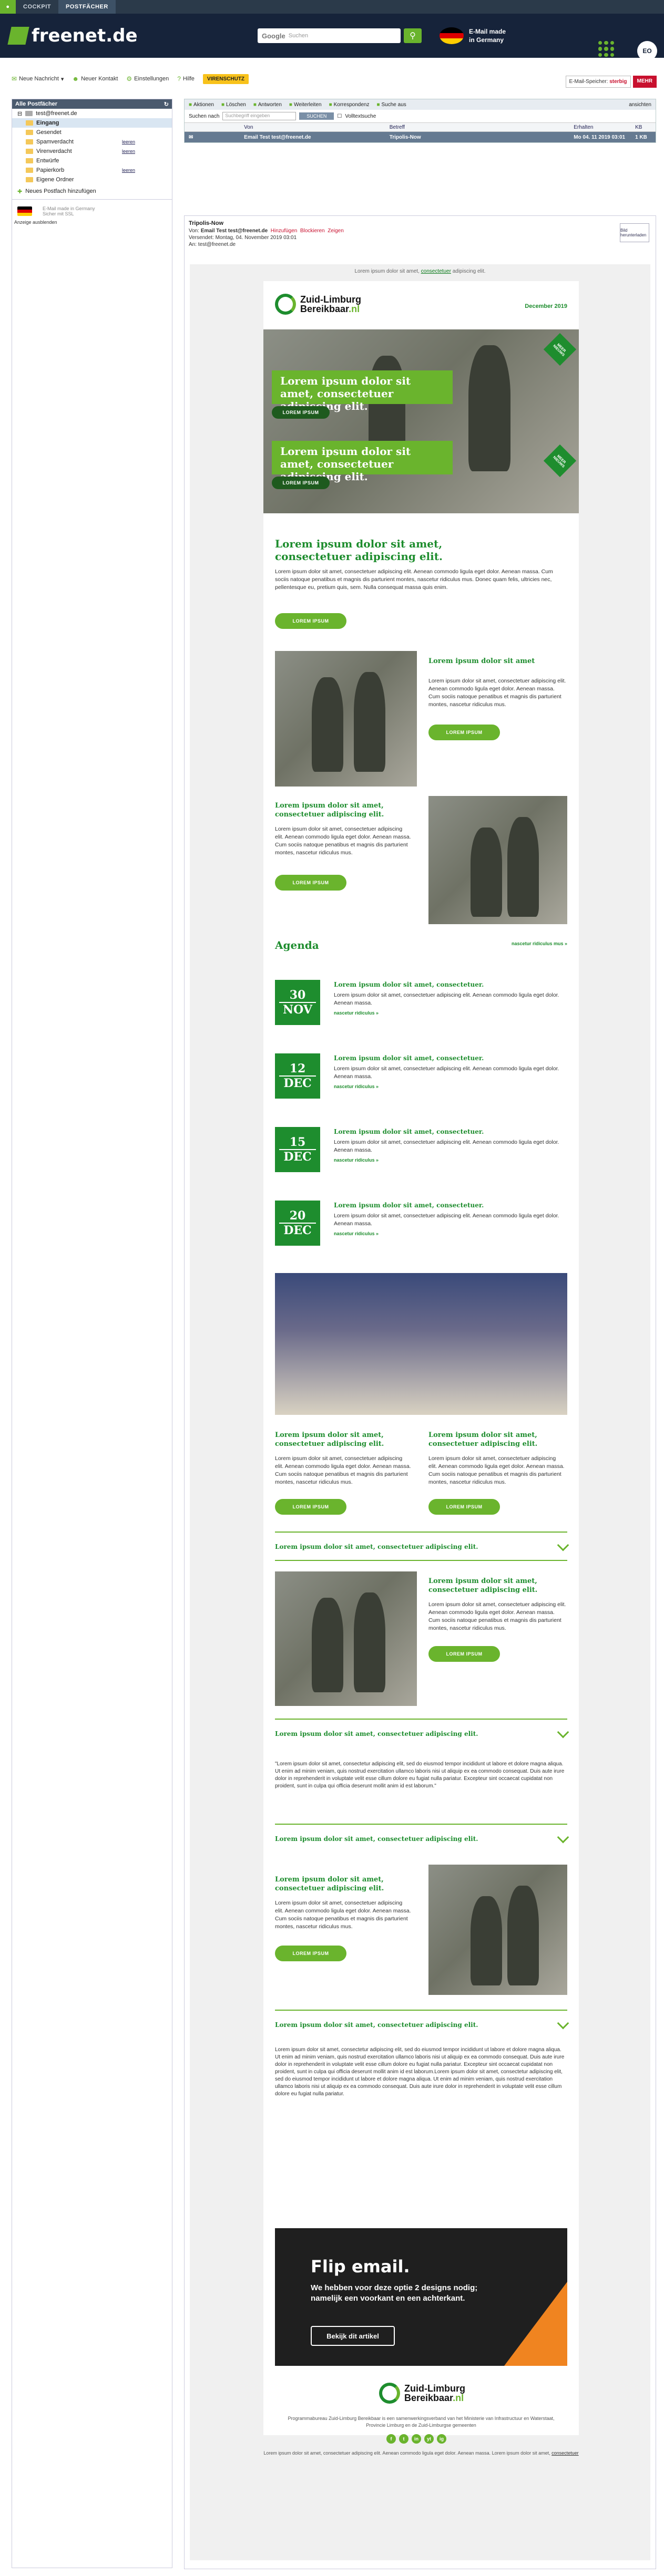  I want to click on hero1-button: LOREM IPSUM, so click(301, 412).